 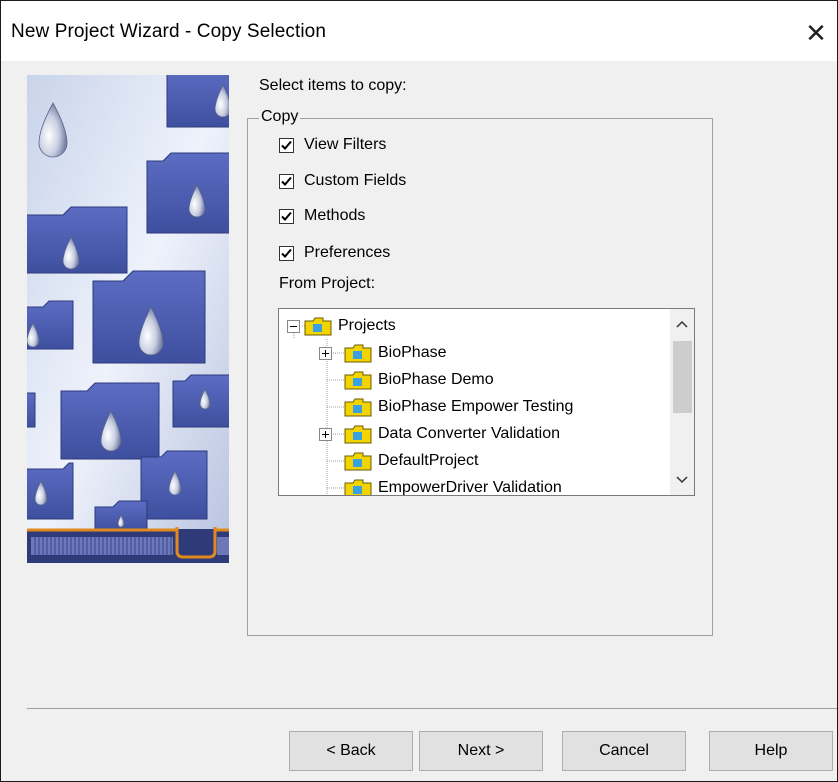 I want to click on tree-item: EmpowerDriver Validation, so click(x=453, y=485).